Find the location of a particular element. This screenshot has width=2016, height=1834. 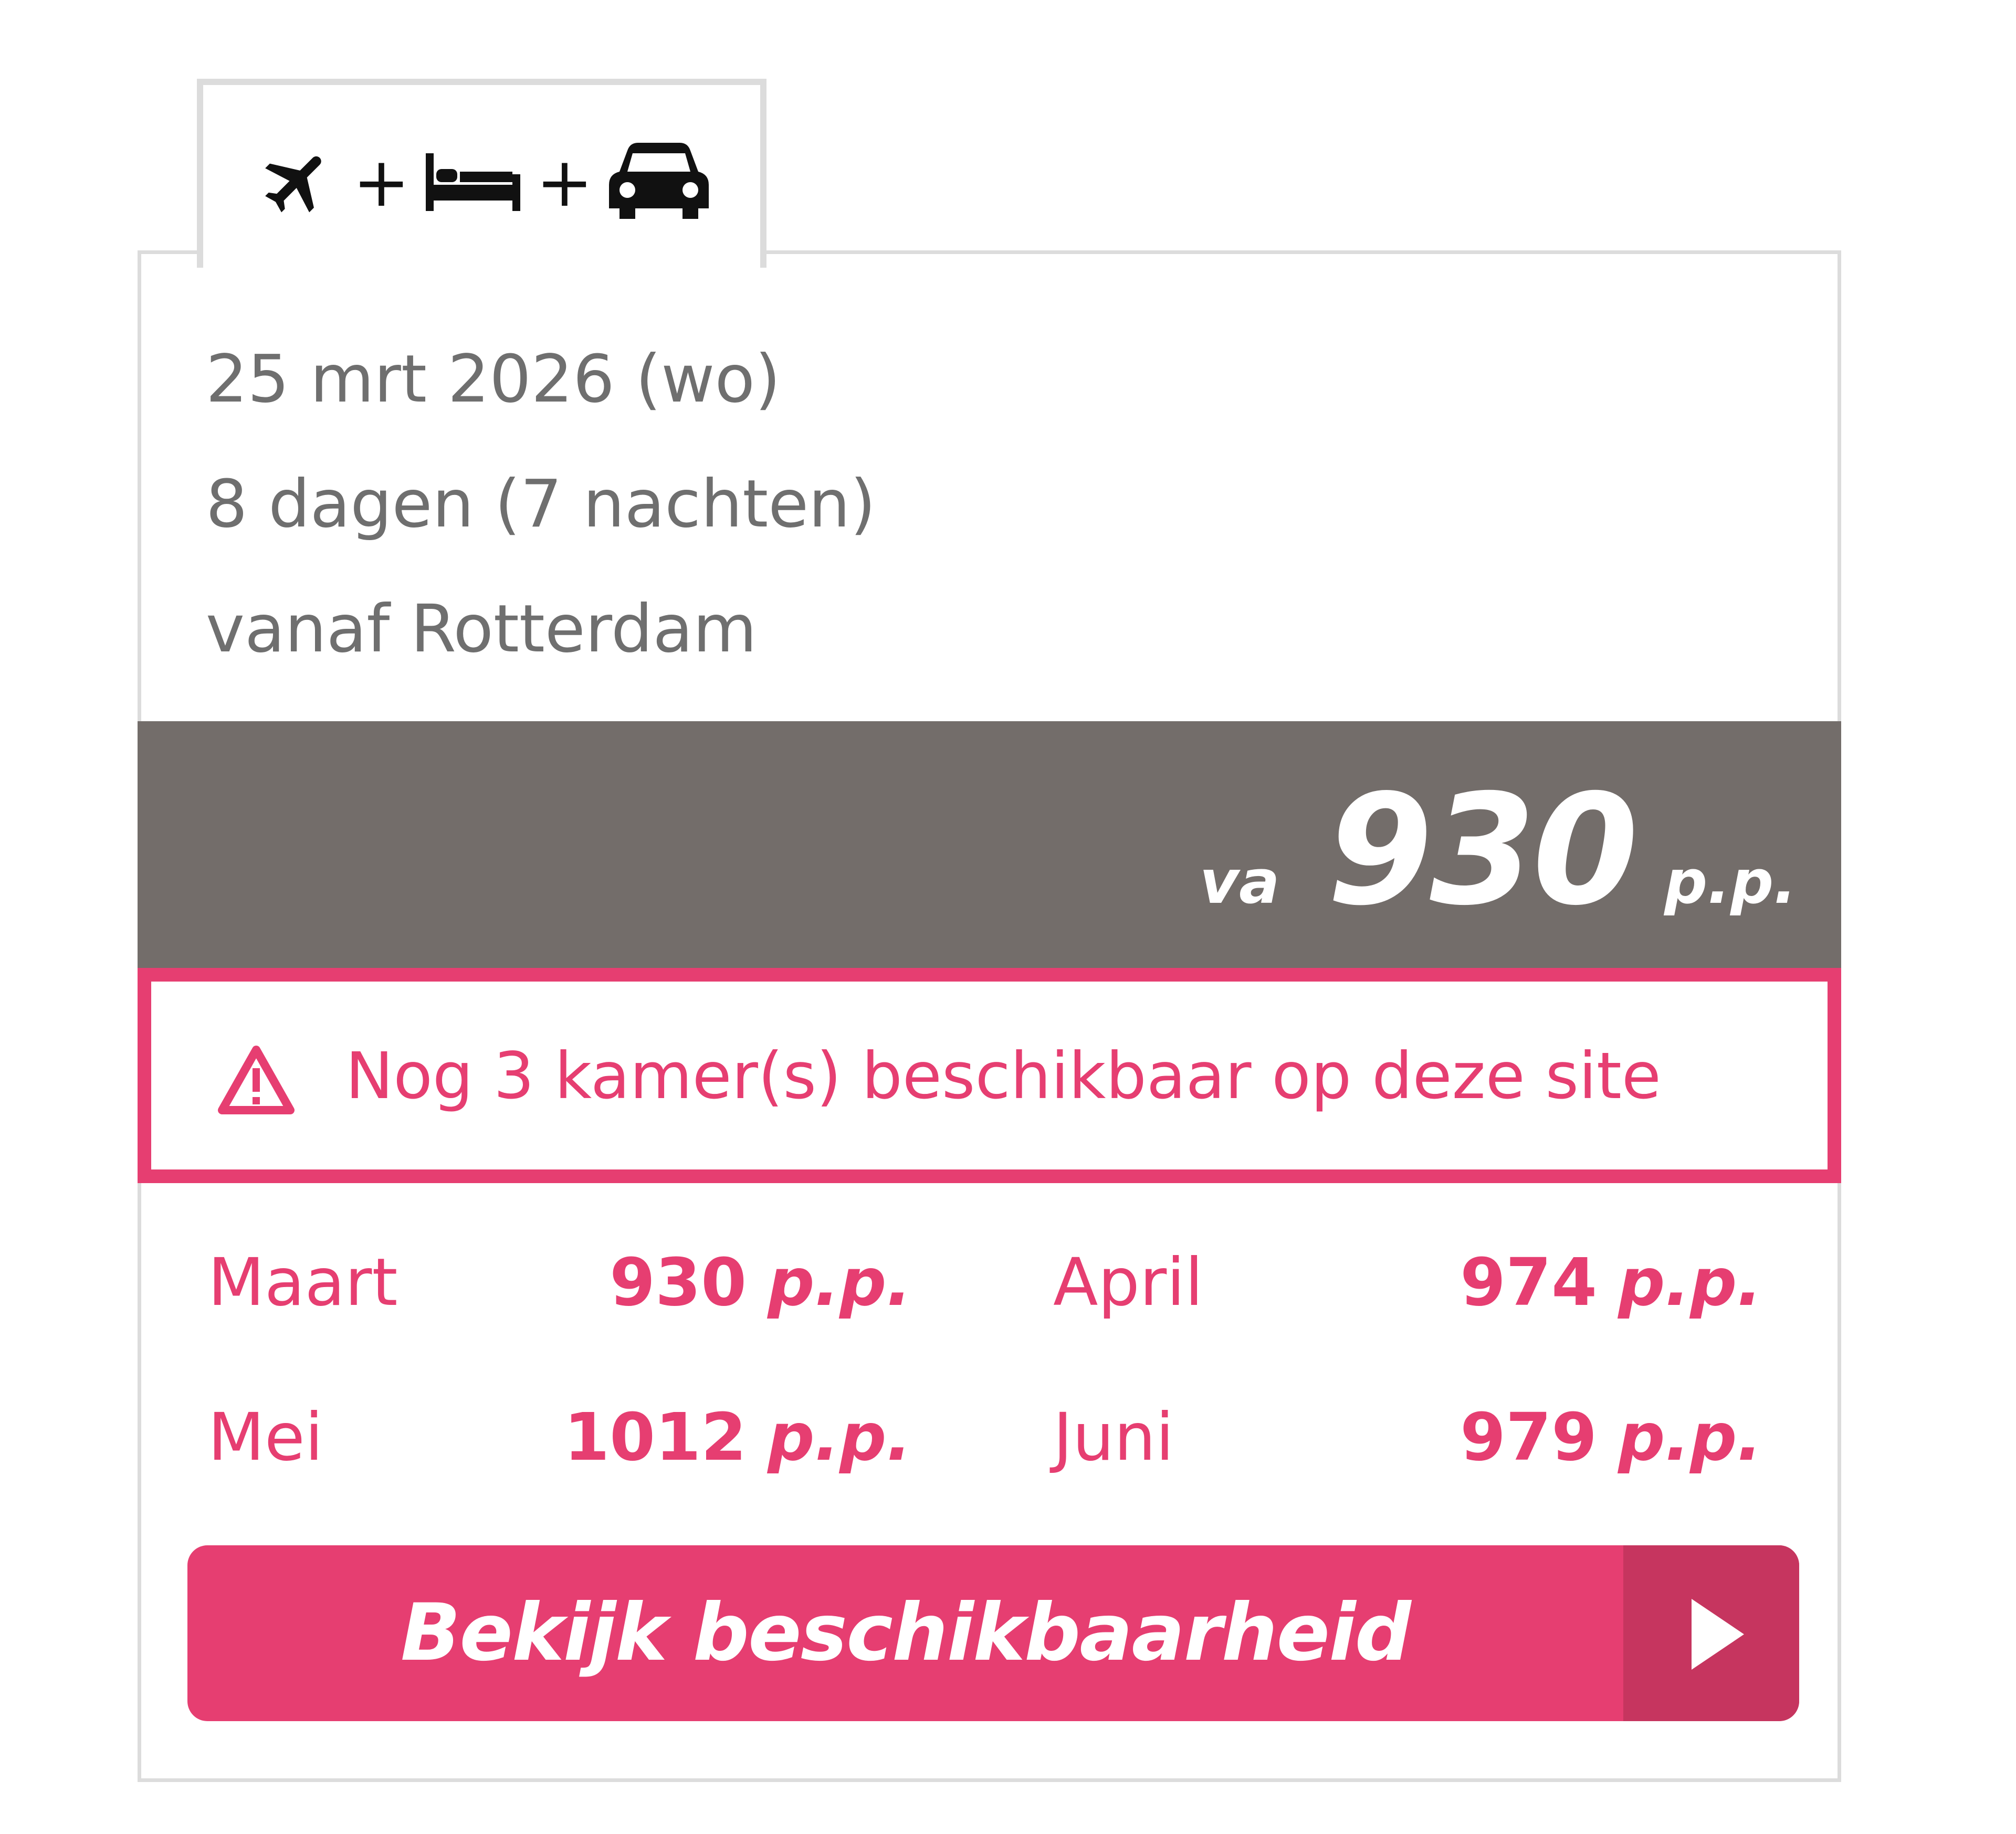

departure-date: 25 mrt 2026 (wo) is located at coordinates (493, 379).